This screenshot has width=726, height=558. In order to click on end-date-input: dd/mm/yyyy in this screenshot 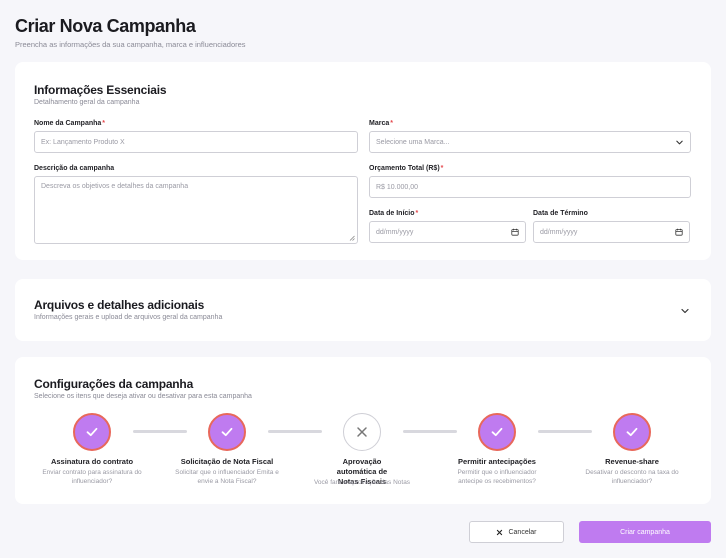, I will do `click(611, 232)`.